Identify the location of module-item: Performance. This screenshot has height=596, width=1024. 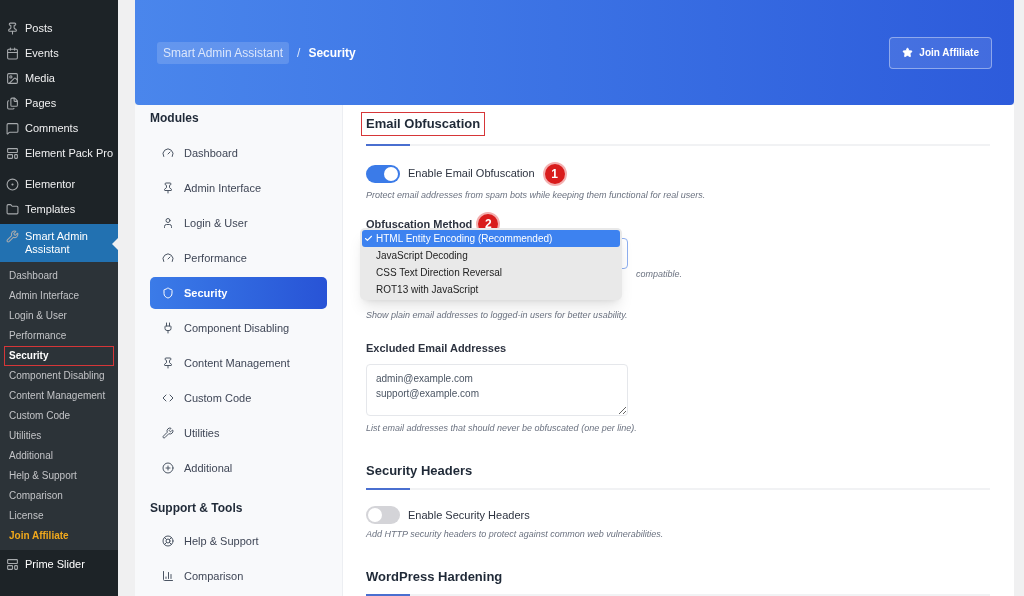
(238, 258).